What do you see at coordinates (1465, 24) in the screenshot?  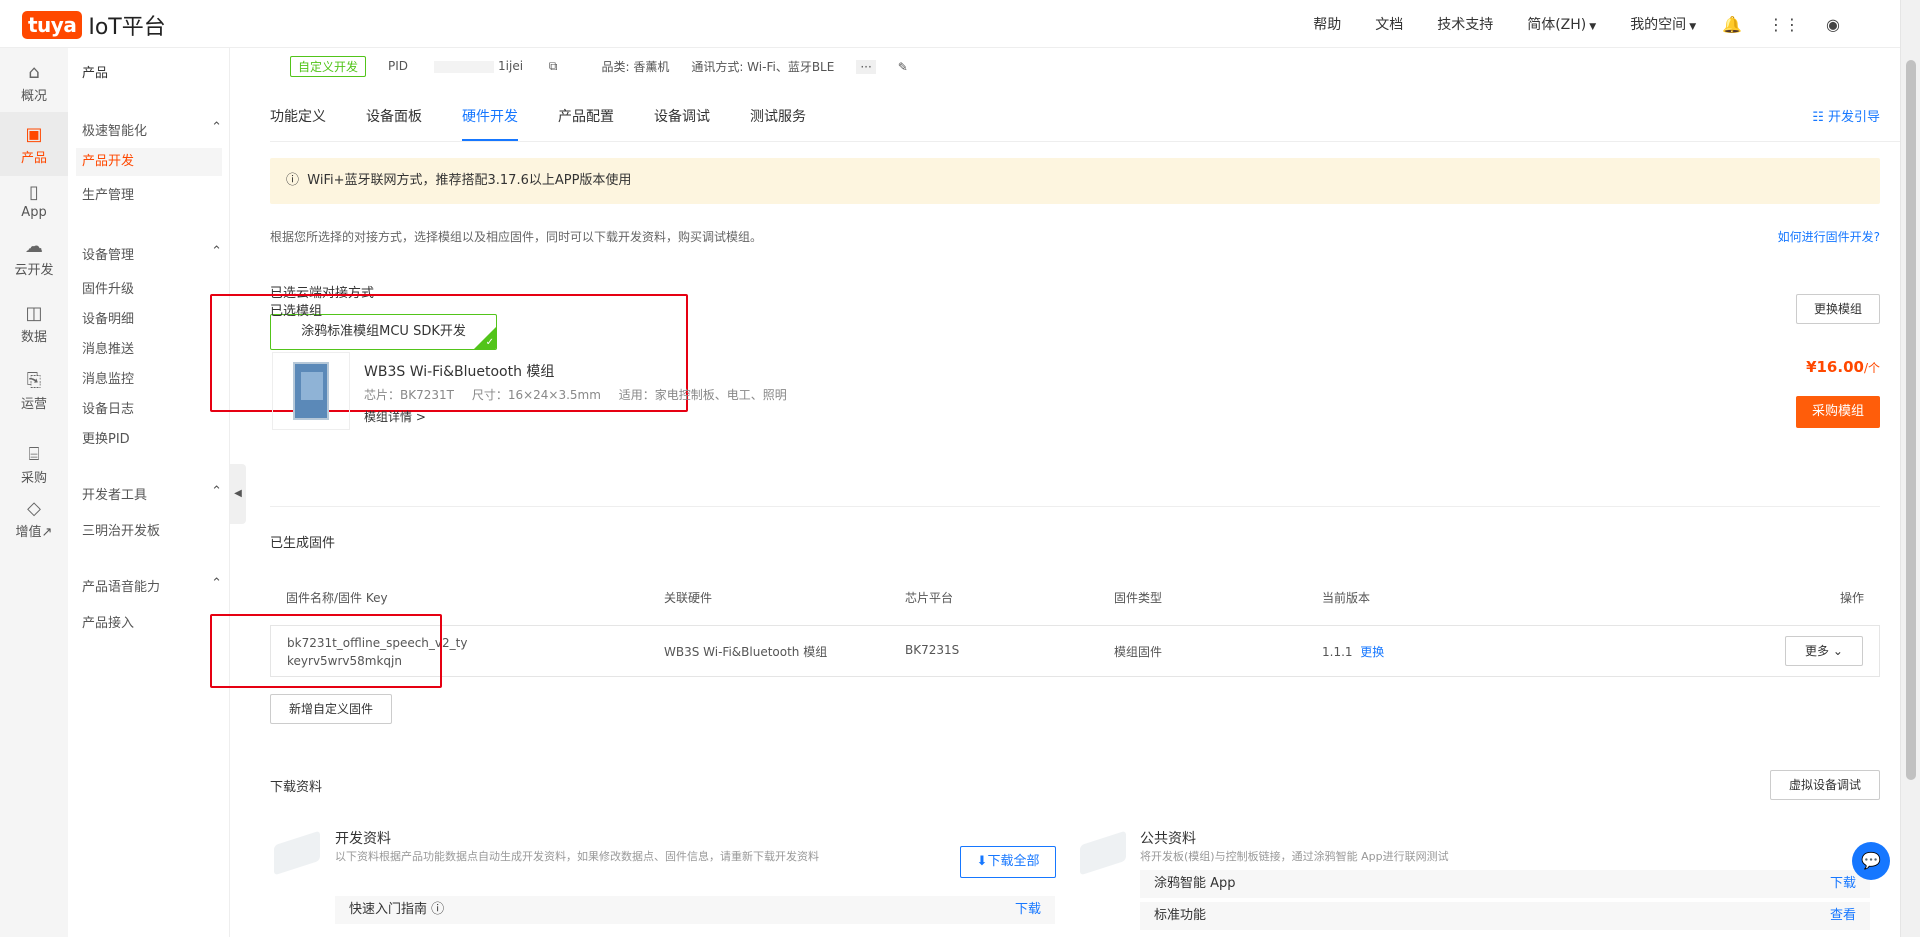 I see `nav-support: 技术支持` at bounding box center [1465, 24].